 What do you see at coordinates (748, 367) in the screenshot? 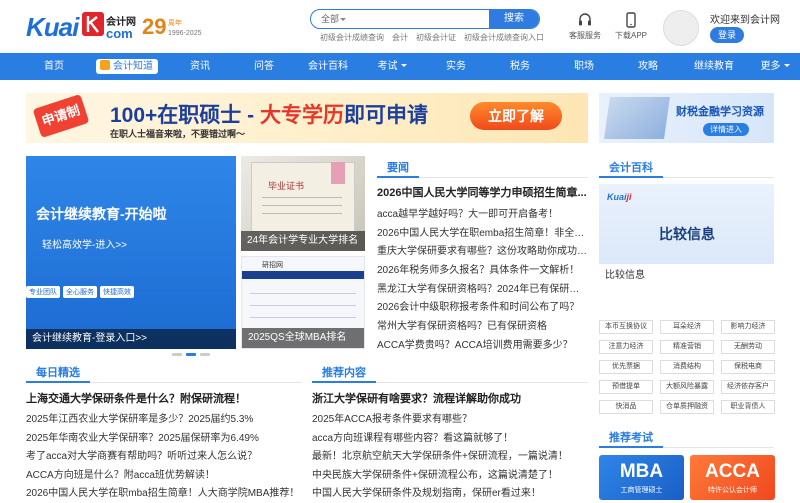
I see `tag-link: 保税电商` at bounding box center [748, 367].